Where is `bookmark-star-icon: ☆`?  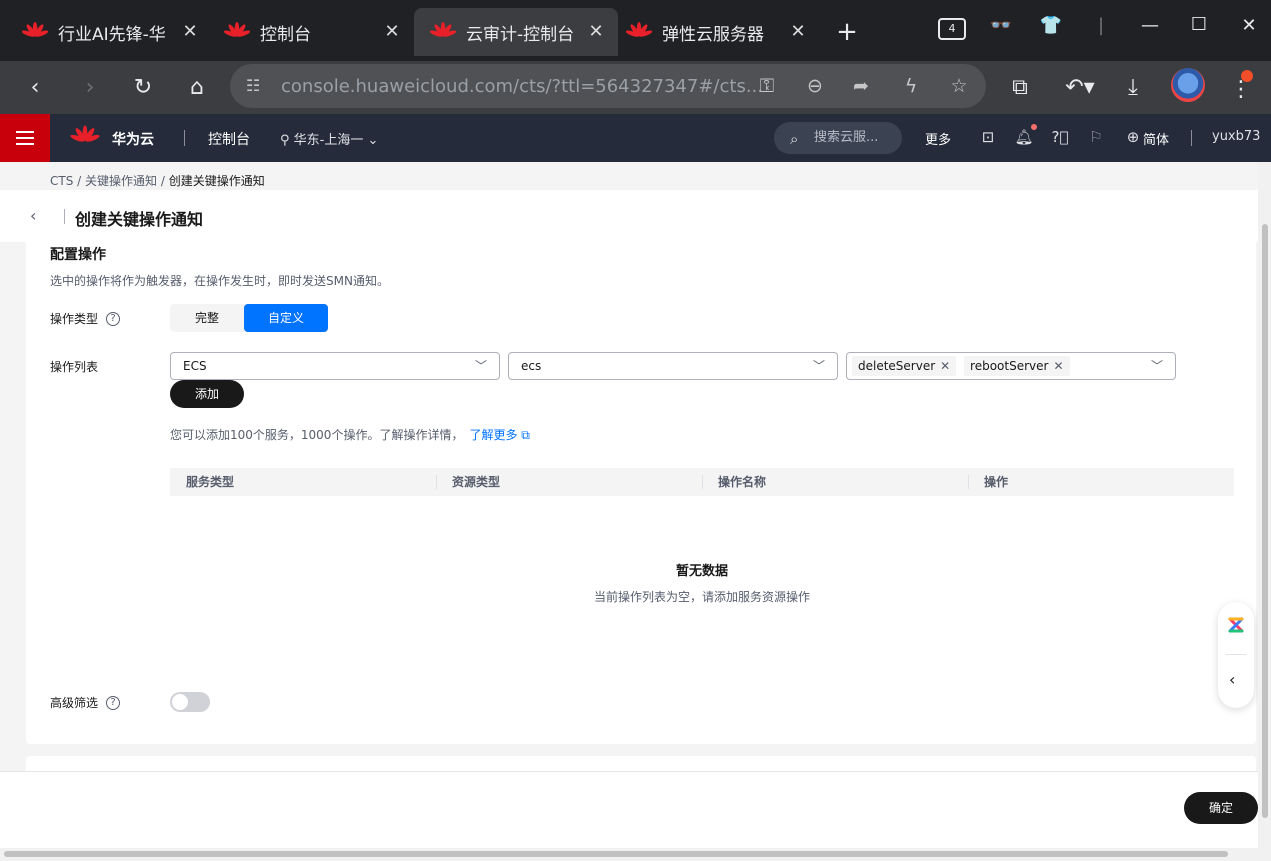
bookmark-star-icon: ☆ is located at coordinates (959, 86).